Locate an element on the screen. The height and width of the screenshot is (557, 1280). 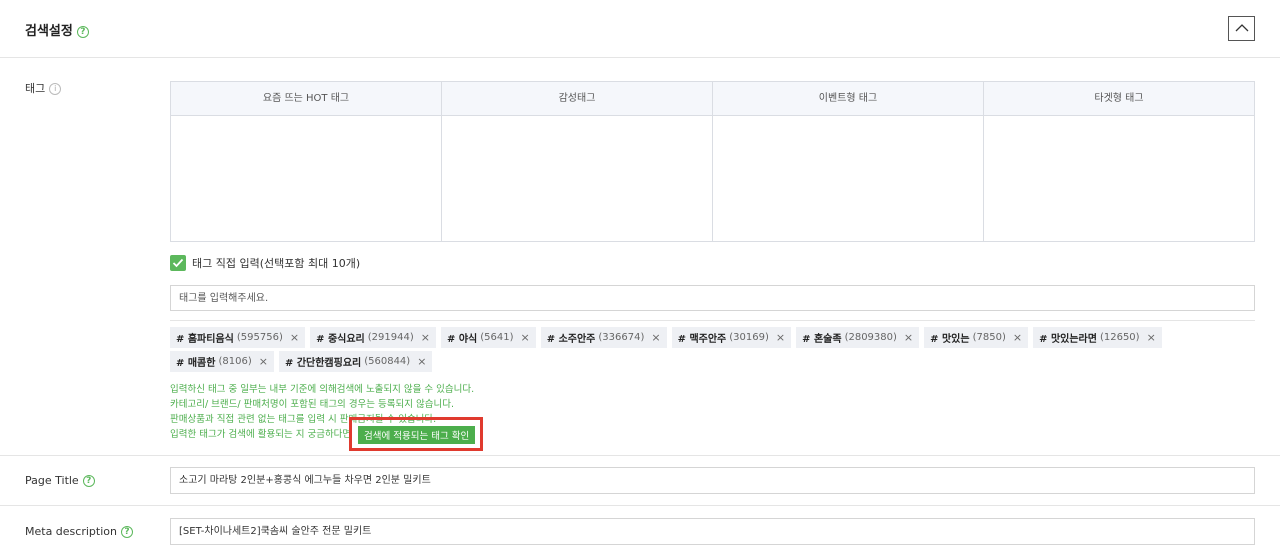
tag-chip: # 맥주안주 (30169) × is located at coordinates (731, 337).